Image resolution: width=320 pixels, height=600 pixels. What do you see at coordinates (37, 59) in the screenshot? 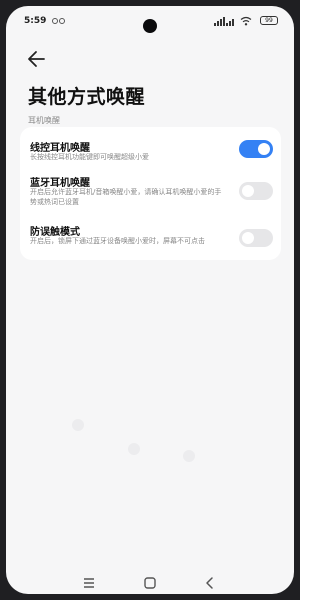
I see `back-button` at bounding box center [37, 59].